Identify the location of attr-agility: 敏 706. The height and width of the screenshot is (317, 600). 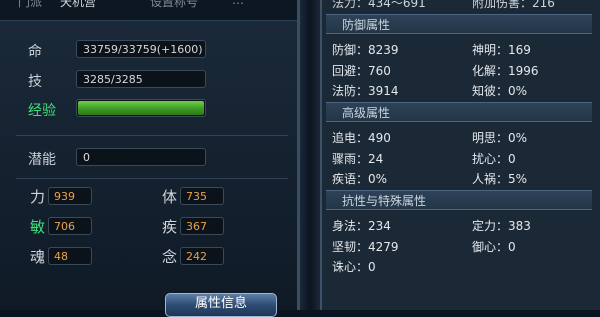
(90, 226).